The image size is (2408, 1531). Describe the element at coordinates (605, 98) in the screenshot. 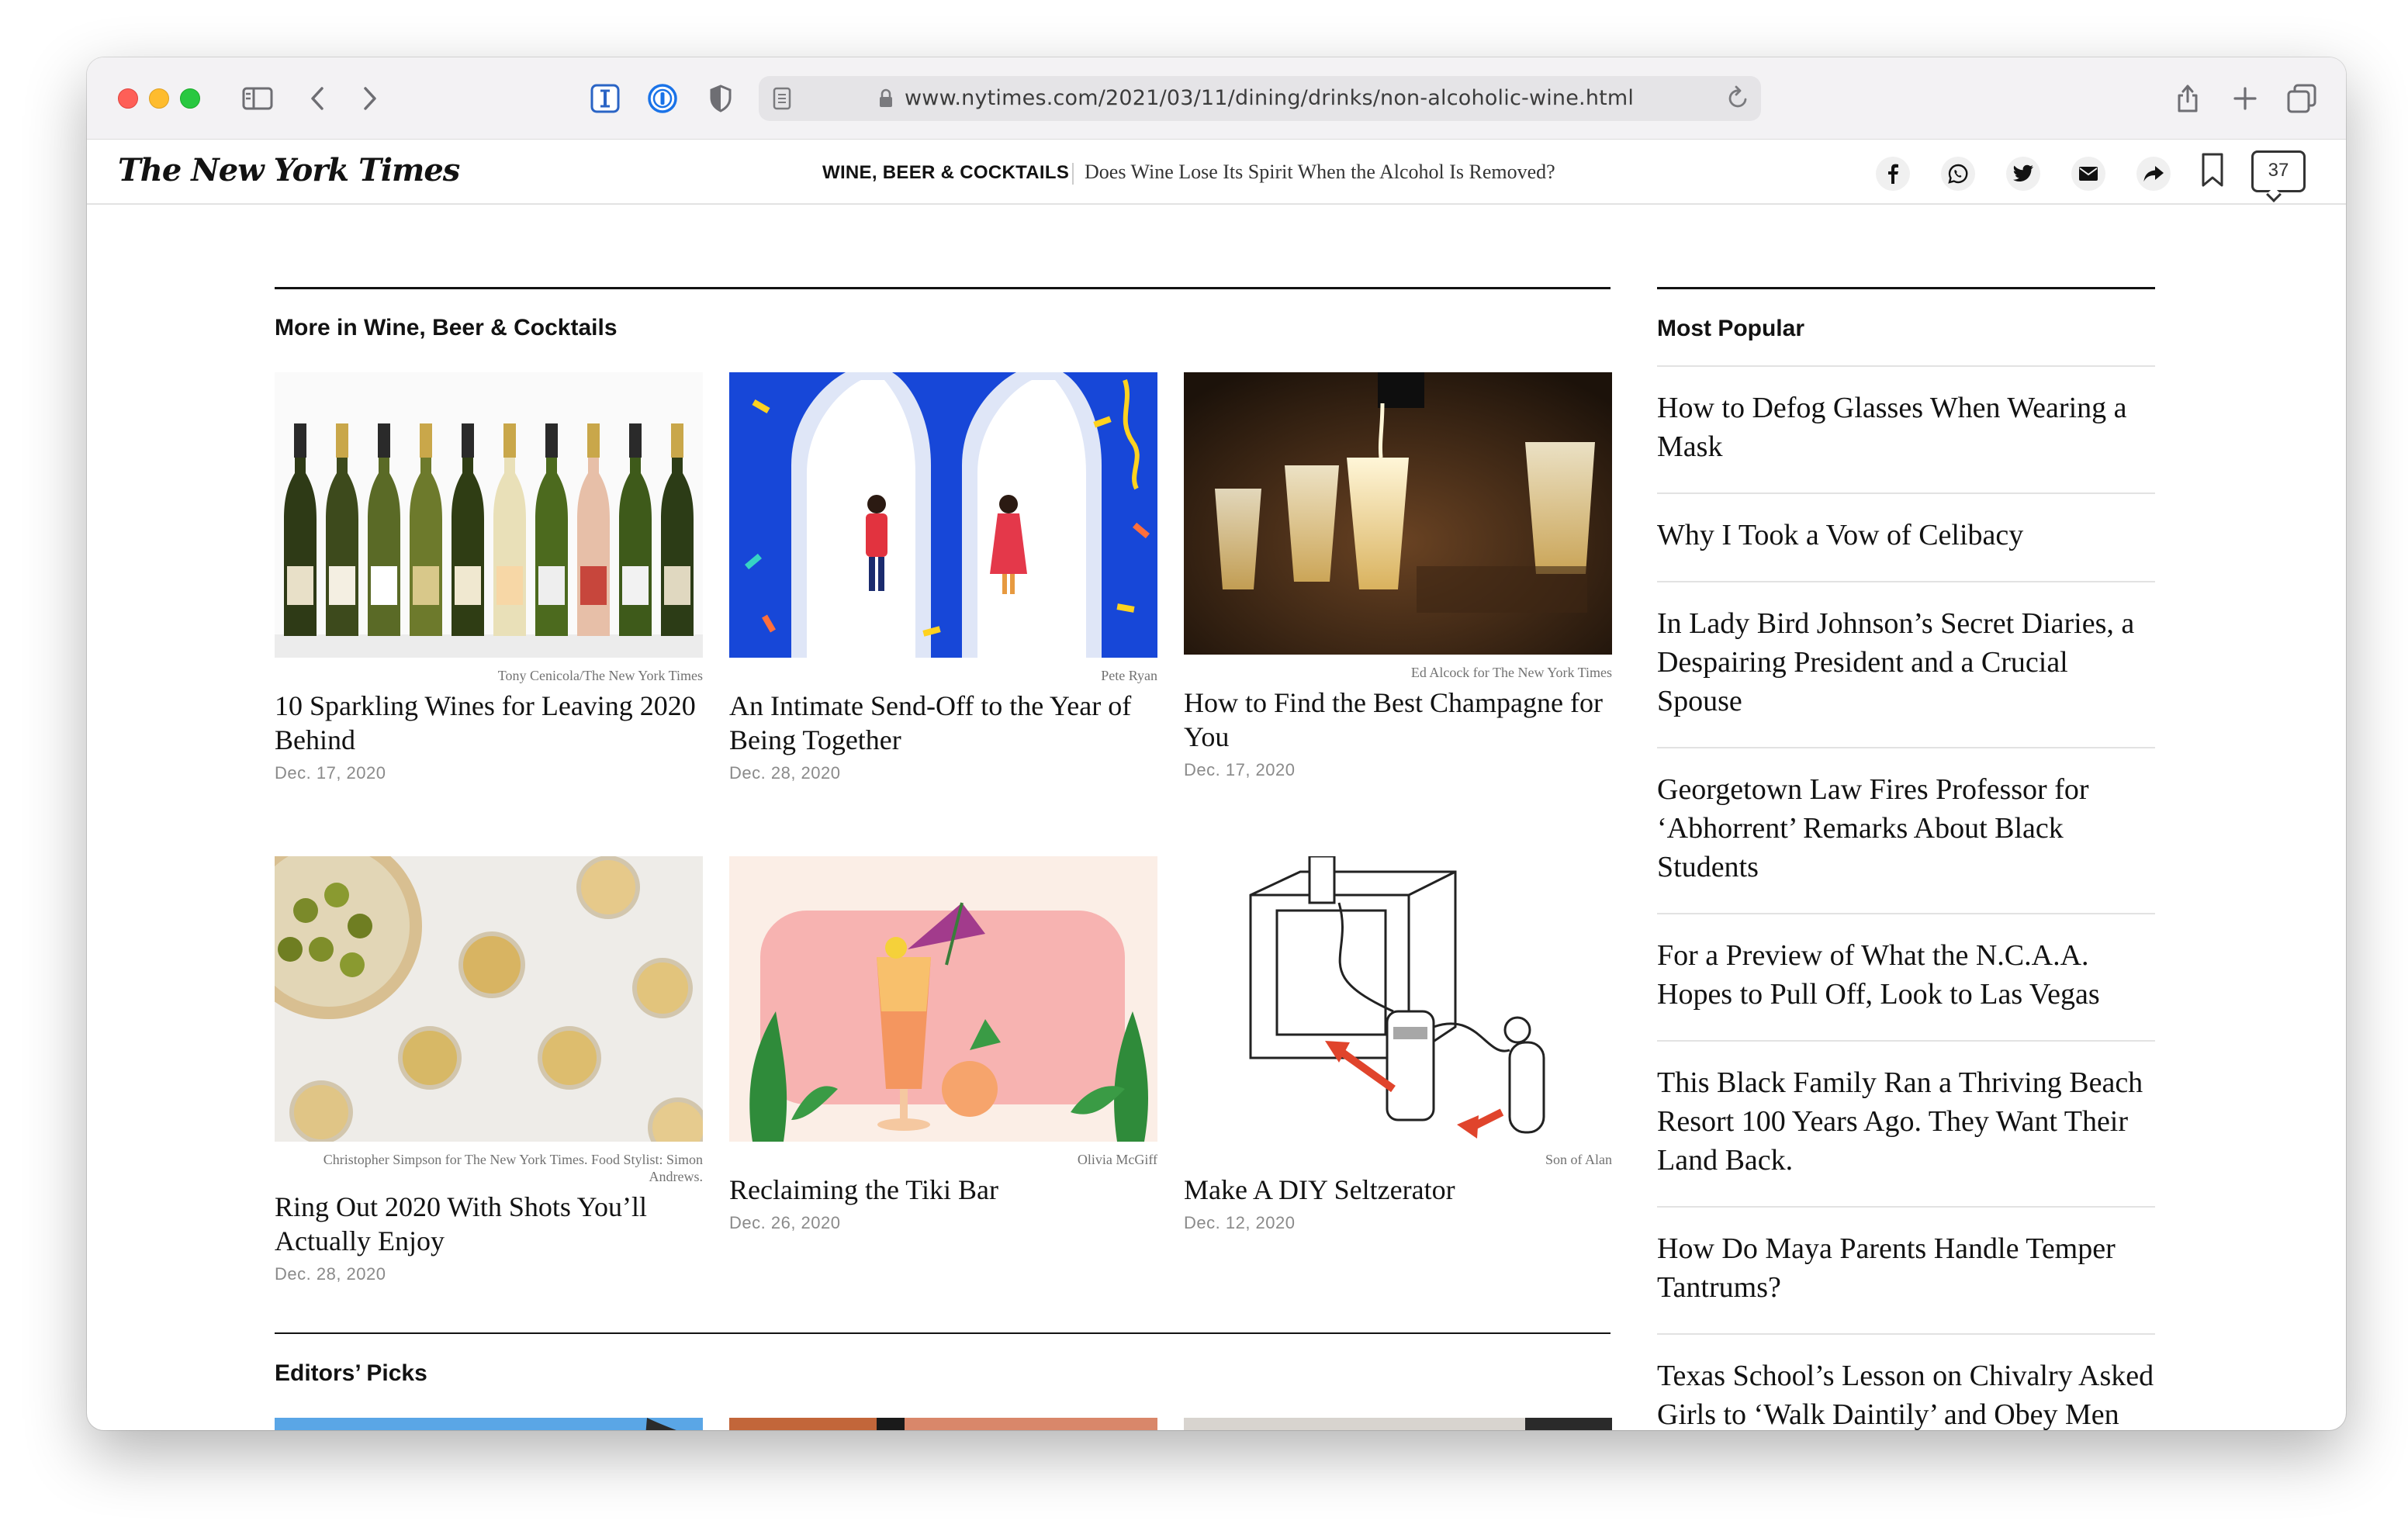

I see `instapaper-icon` at that location.